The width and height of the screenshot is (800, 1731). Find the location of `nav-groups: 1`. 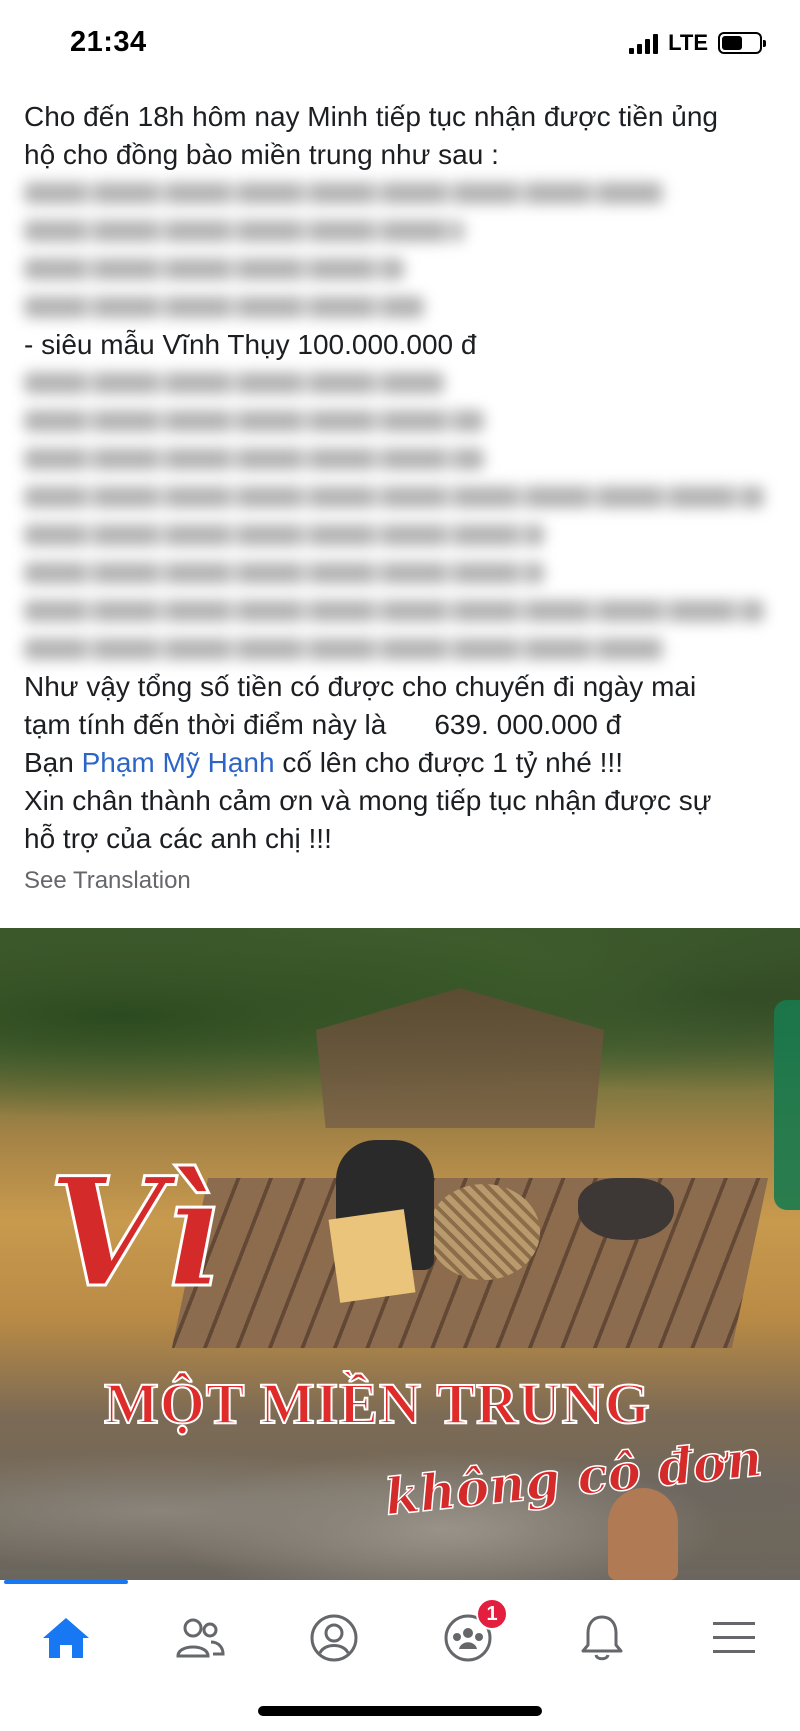

nav-groups: 1 is located at coordinates (468, 1633).